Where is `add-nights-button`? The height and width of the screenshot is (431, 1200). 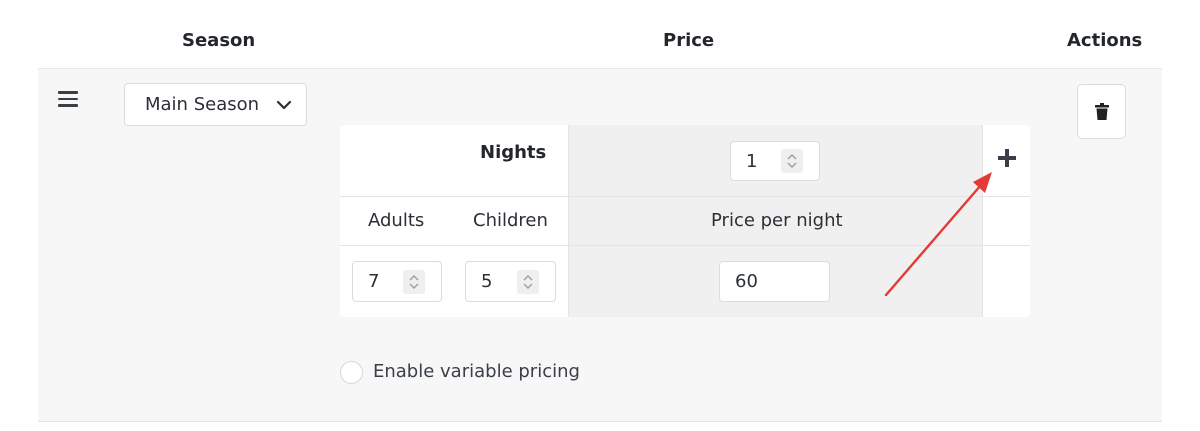
add-nights-button is located at coordinates (1007, 158).